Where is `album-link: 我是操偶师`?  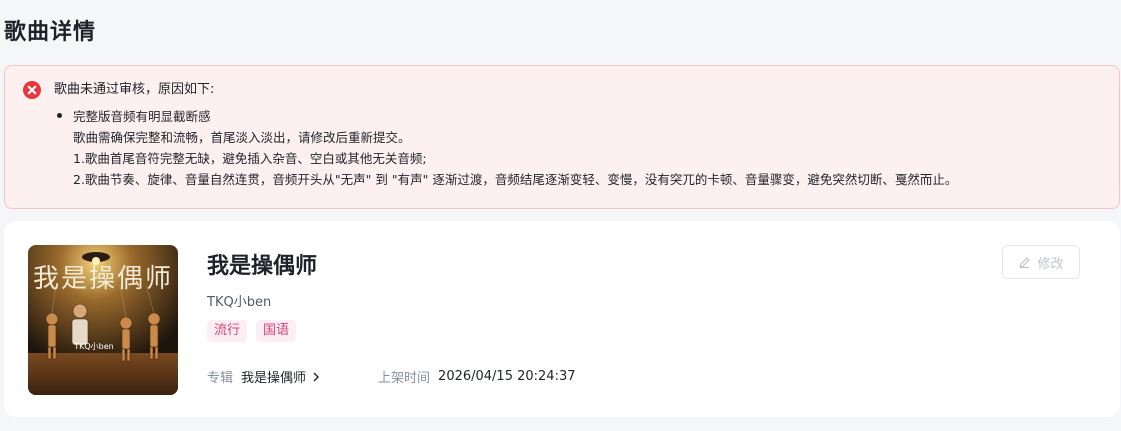 album-link: 我是操偶师 is located at coordinates (280, 376).